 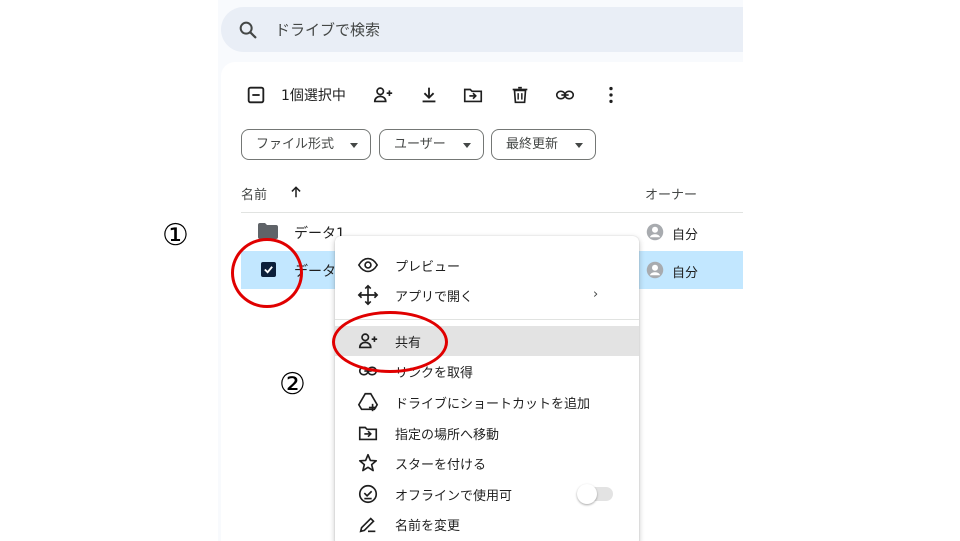 I want to click on filter-user: ユーザー, so click(x=431, y=144).